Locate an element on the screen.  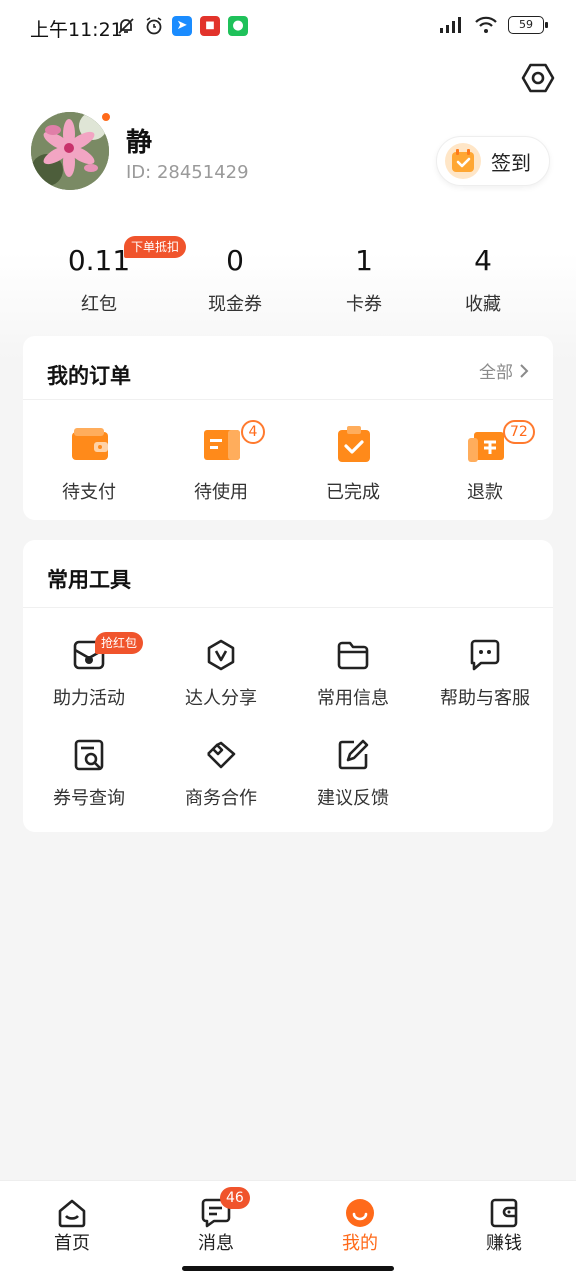
stat-badge-discount: 下单抵扣 is located at coordinates (155, 247).